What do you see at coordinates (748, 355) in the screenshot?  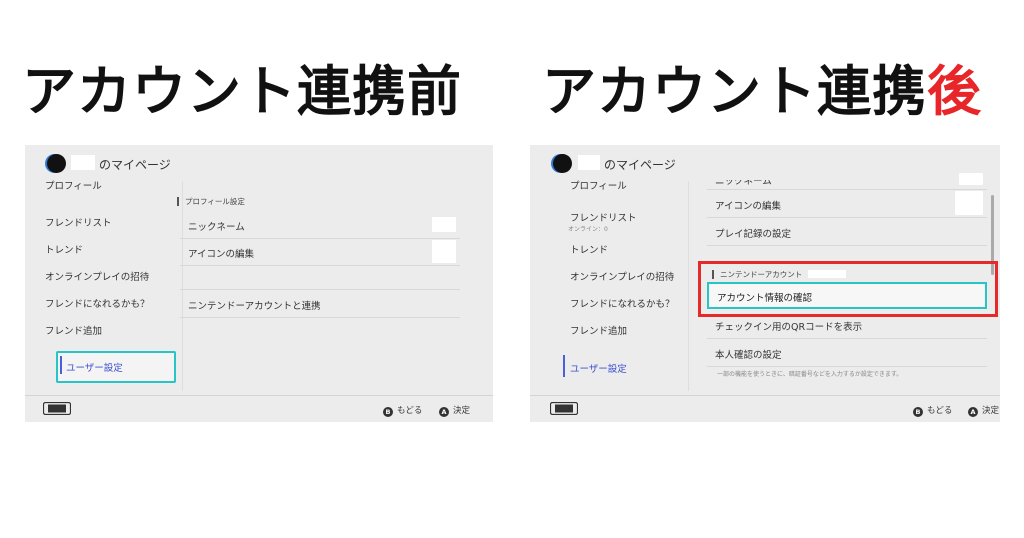 I see `row-identity-label: 本人確認の設定` at bounding box center [748, 355].